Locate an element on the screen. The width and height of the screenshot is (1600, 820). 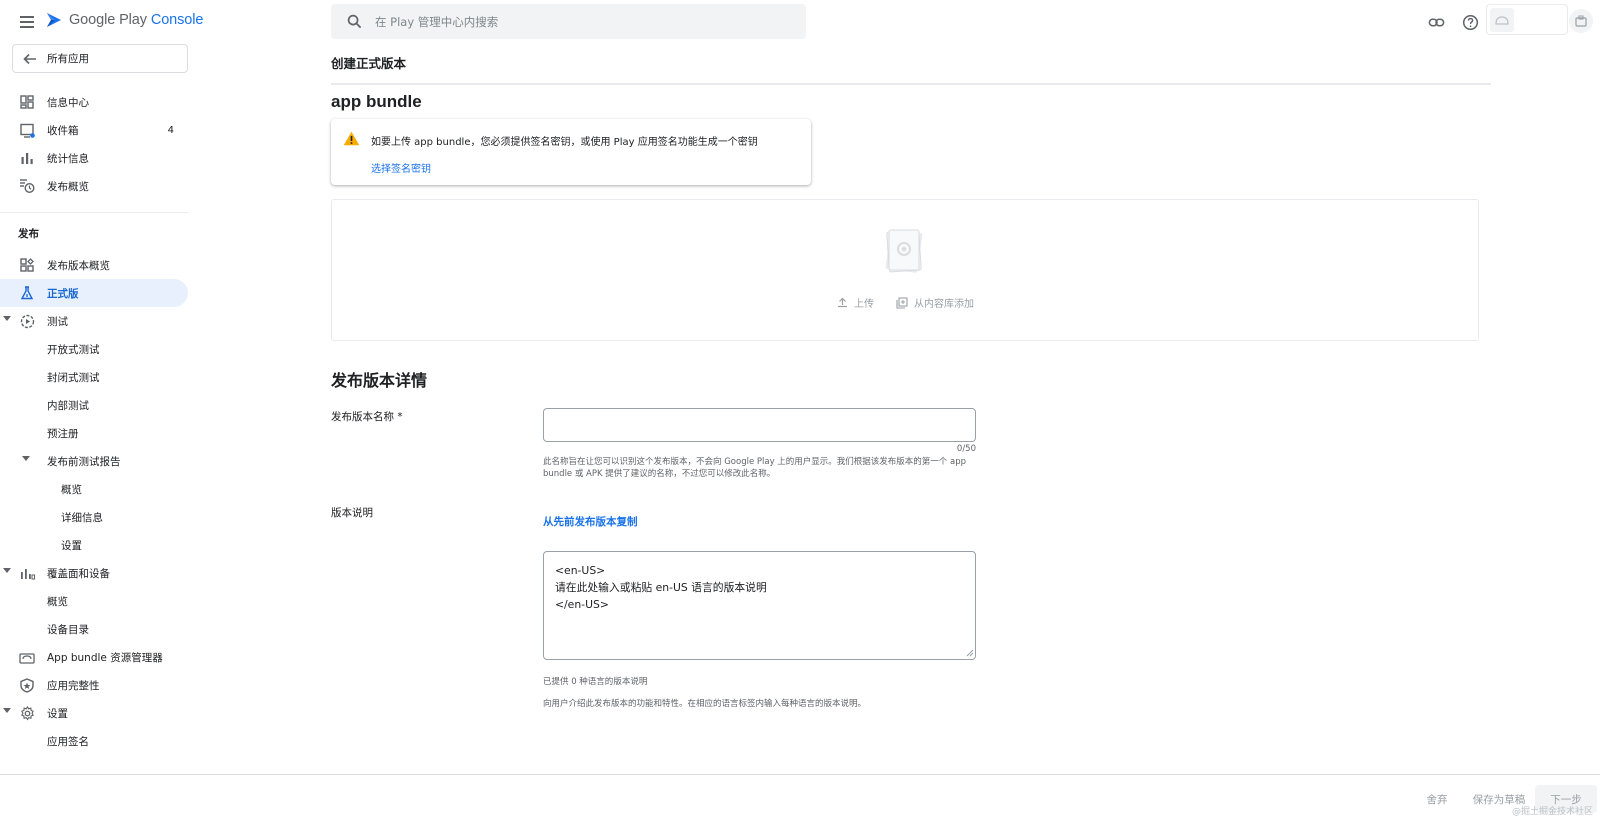
app-integrity-icon is located at coordinates (27, 685).